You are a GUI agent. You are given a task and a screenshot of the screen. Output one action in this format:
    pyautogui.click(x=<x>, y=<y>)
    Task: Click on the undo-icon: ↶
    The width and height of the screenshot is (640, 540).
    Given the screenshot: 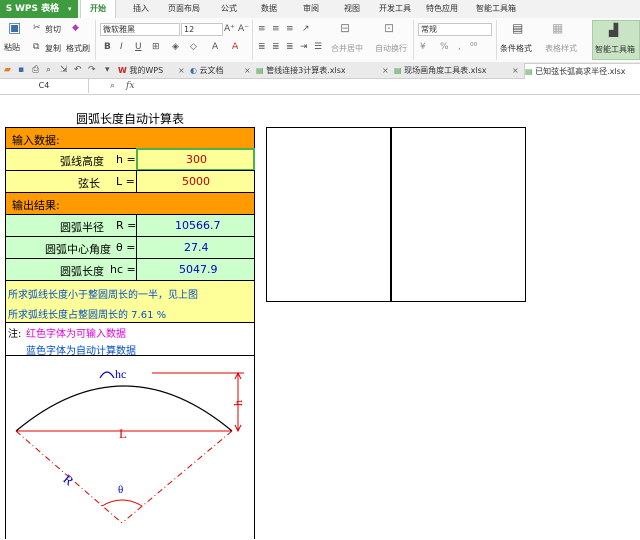 What is the action you would take?
    pyautogui.click(x=78, y=70)
    